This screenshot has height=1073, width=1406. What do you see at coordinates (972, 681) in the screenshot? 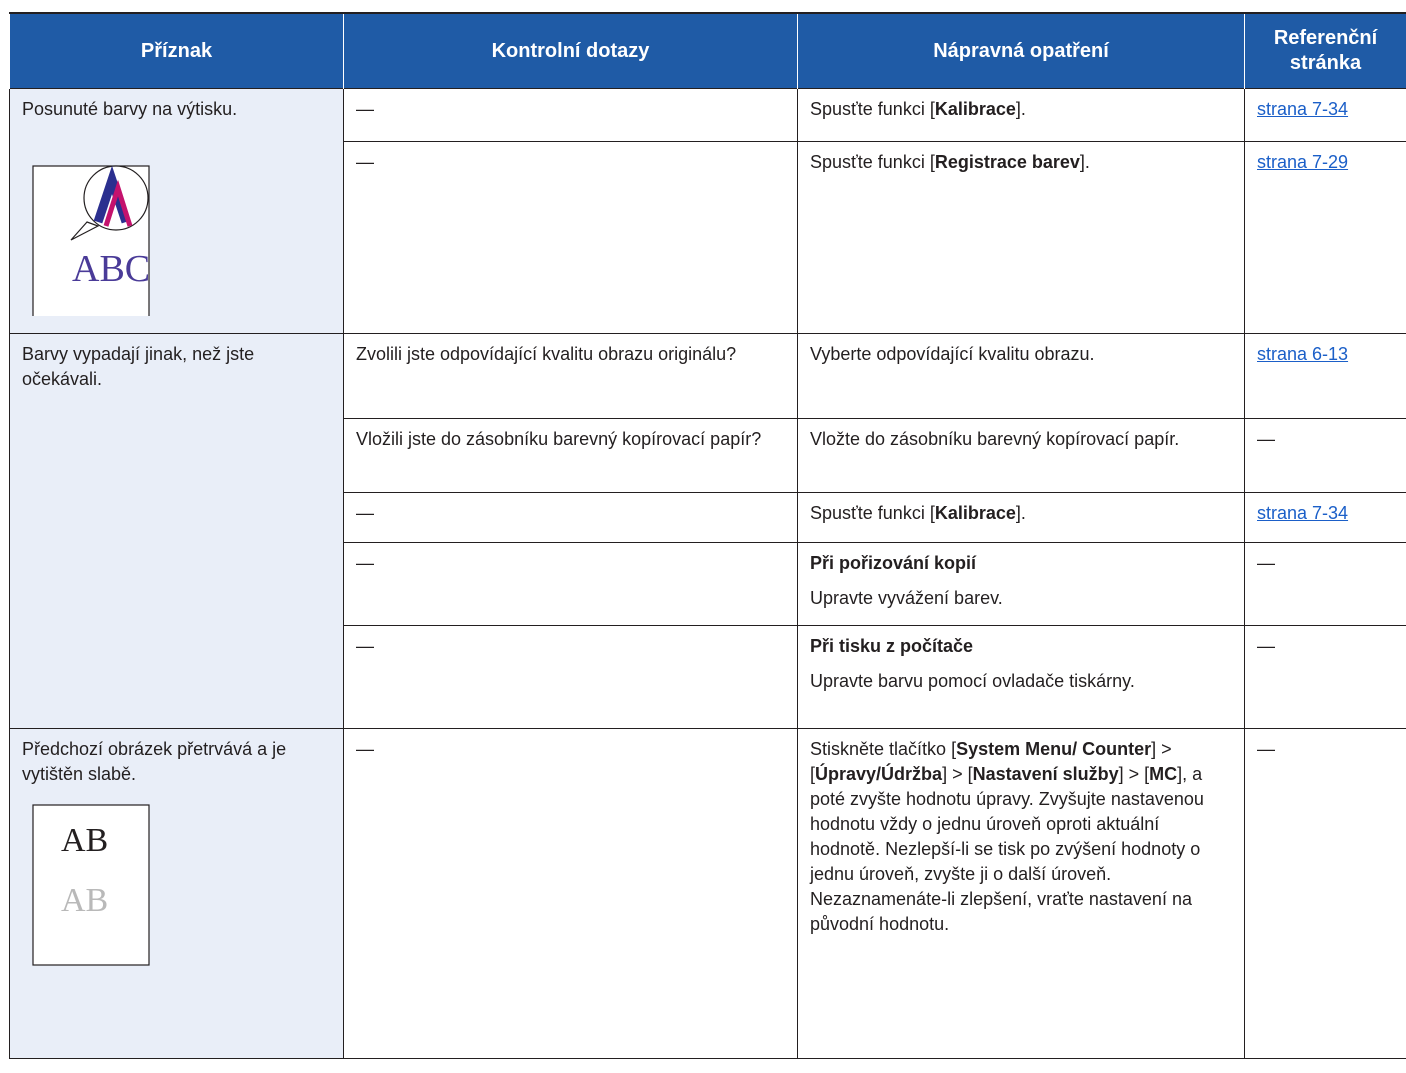
I see `remedy-text: Upravte barvu pomocí ovladače tiskárny.` at bounding box center [972, 681].